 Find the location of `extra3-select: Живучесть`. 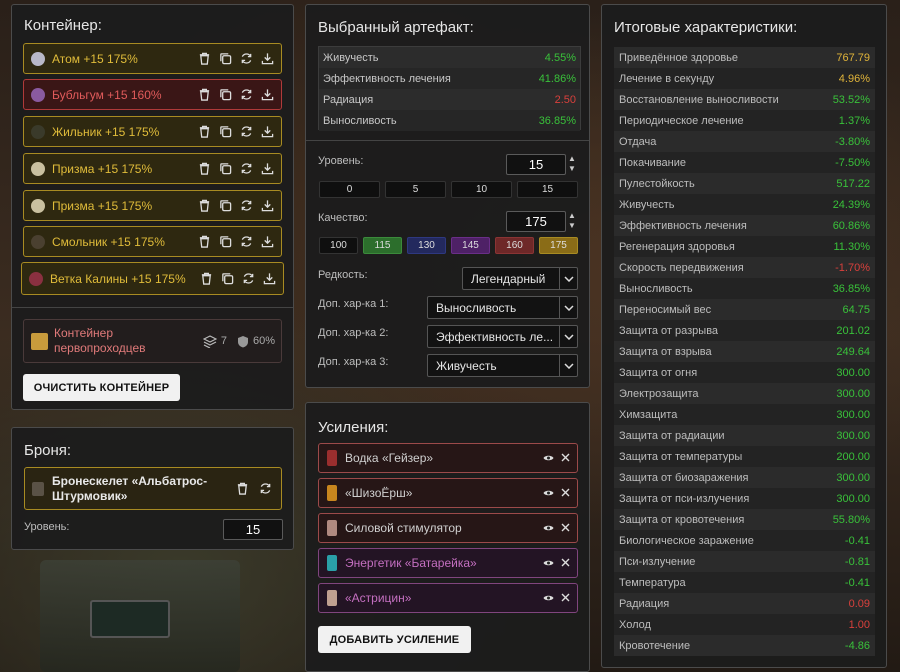

extra3-select: Живучесть is located at coordinates (502, 365).